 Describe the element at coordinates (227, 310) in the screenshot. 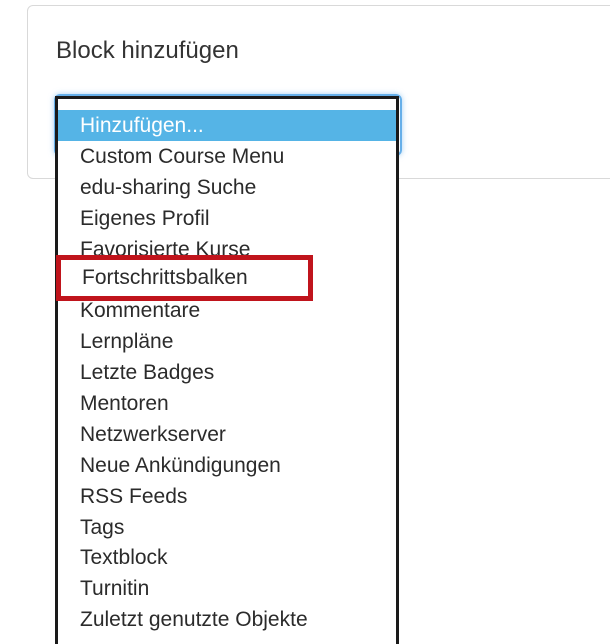

I see `dropdown-option-kommentare: Kommentare` at that location.